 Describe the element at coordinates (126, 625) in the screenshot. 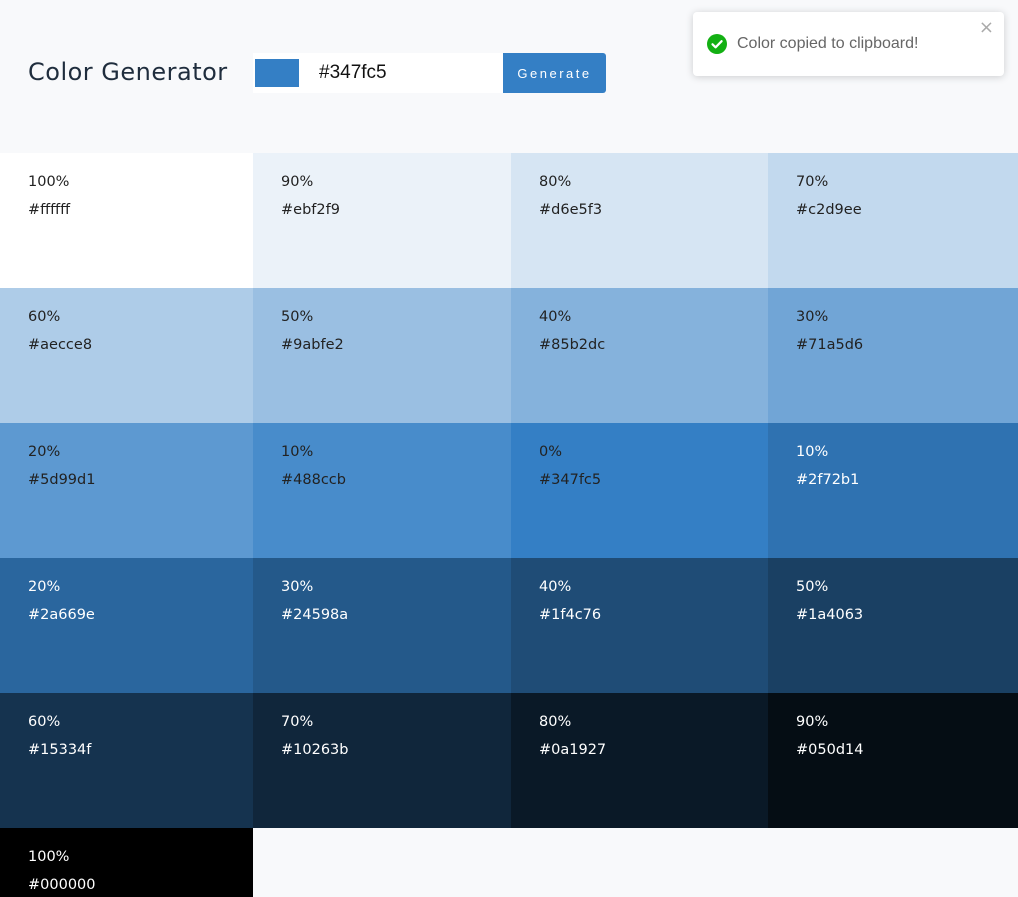

I see `shade-tile: 20% #2a669e` at that location.